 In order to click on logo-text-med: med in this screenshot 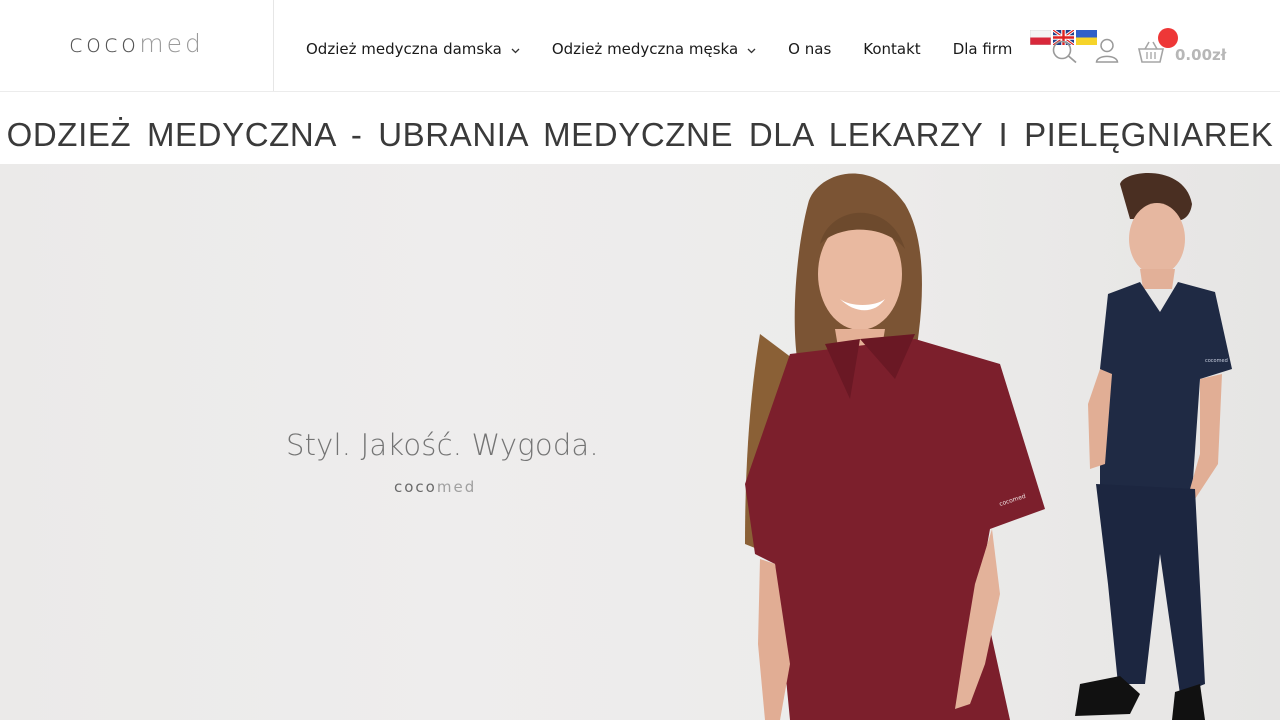, I will do `click(171, 43)`.